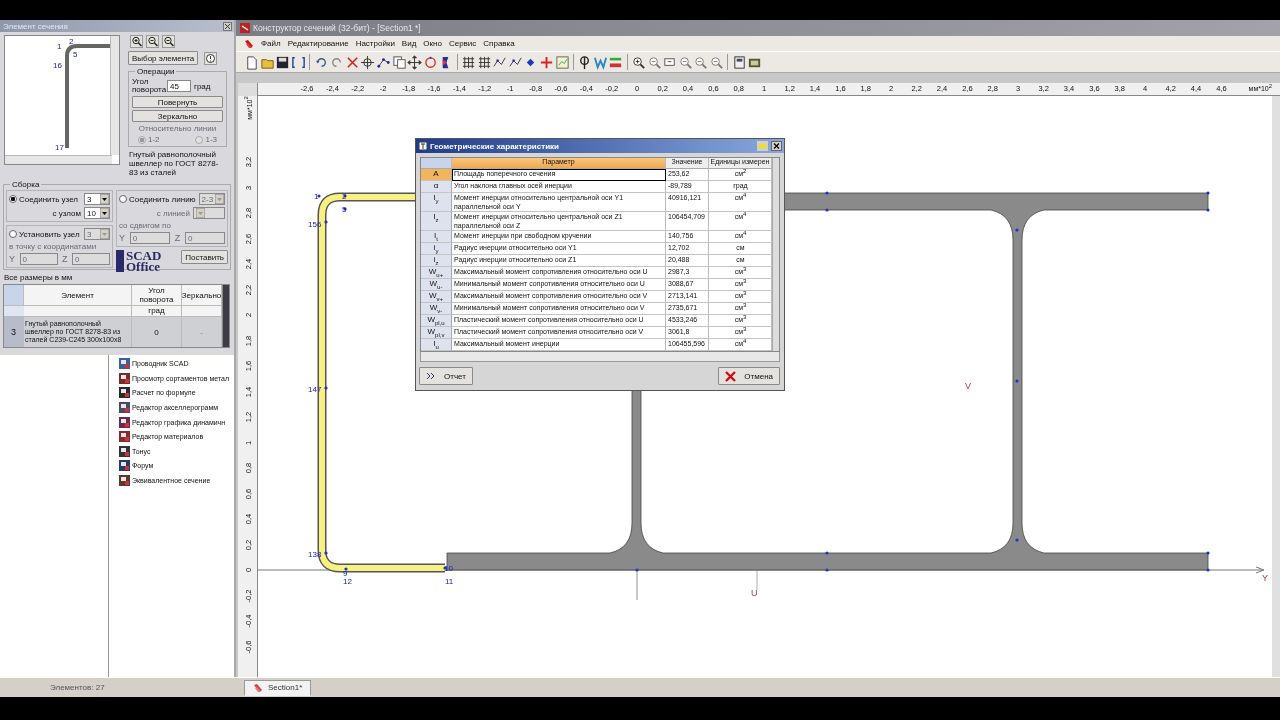 This screenshot has height=720, width=1280. What do you see at coordinates (546, 62) in the screenshot?
I see `plus-icon` at bounding box center [546, 62].